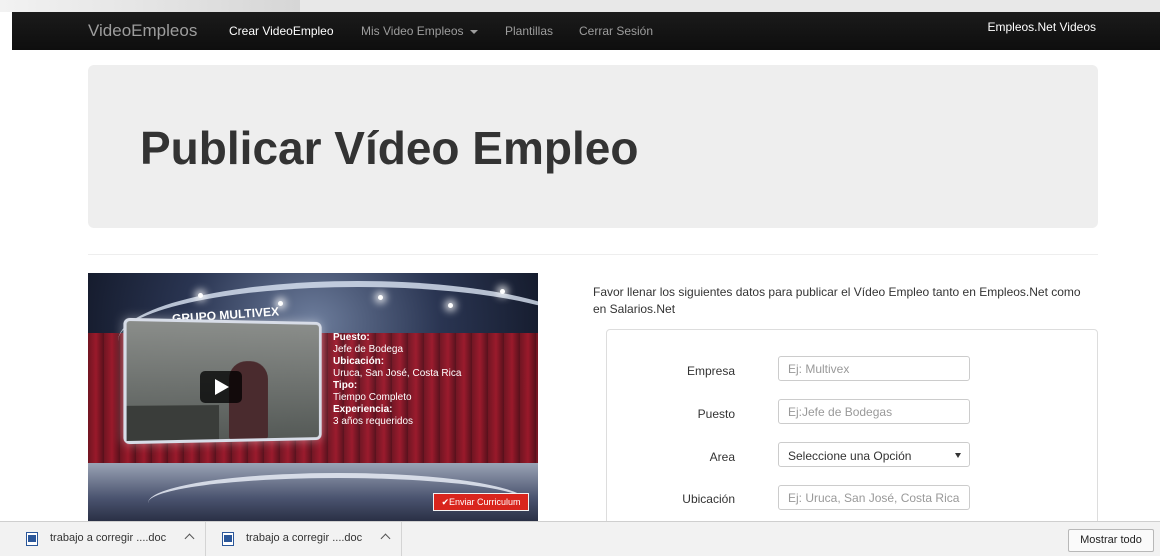  What do you see at coordinates (710, 371) in the screenshot?
I see `empresa-label: Empresa` at bounding box center [710, 371].